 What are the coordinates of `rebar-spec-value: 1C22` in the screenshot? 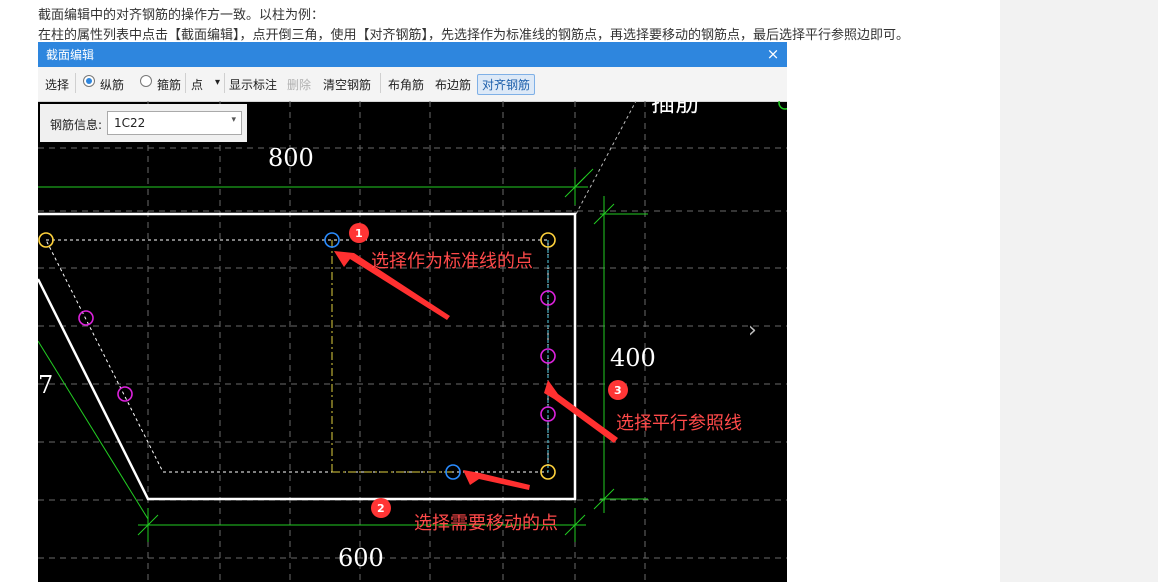 It's located at (129, 123).